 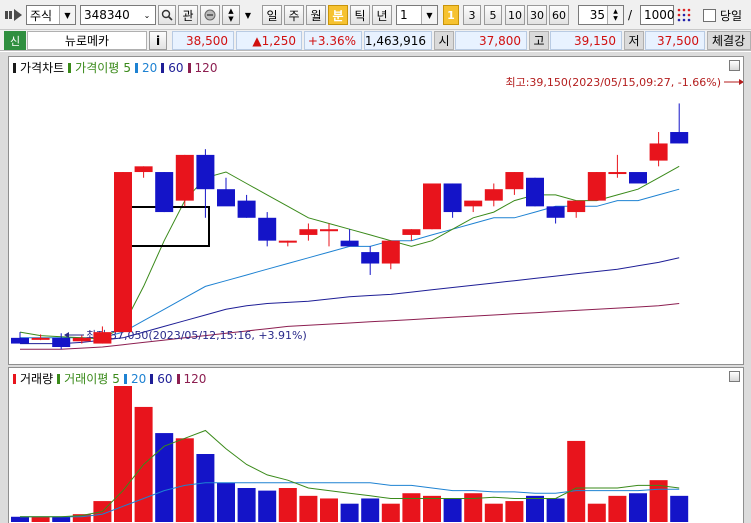 What do you see at coordinates (417, 15) in the screenshot?
I see `interval-select: 1 ▼` at bounding box center [417, 15].